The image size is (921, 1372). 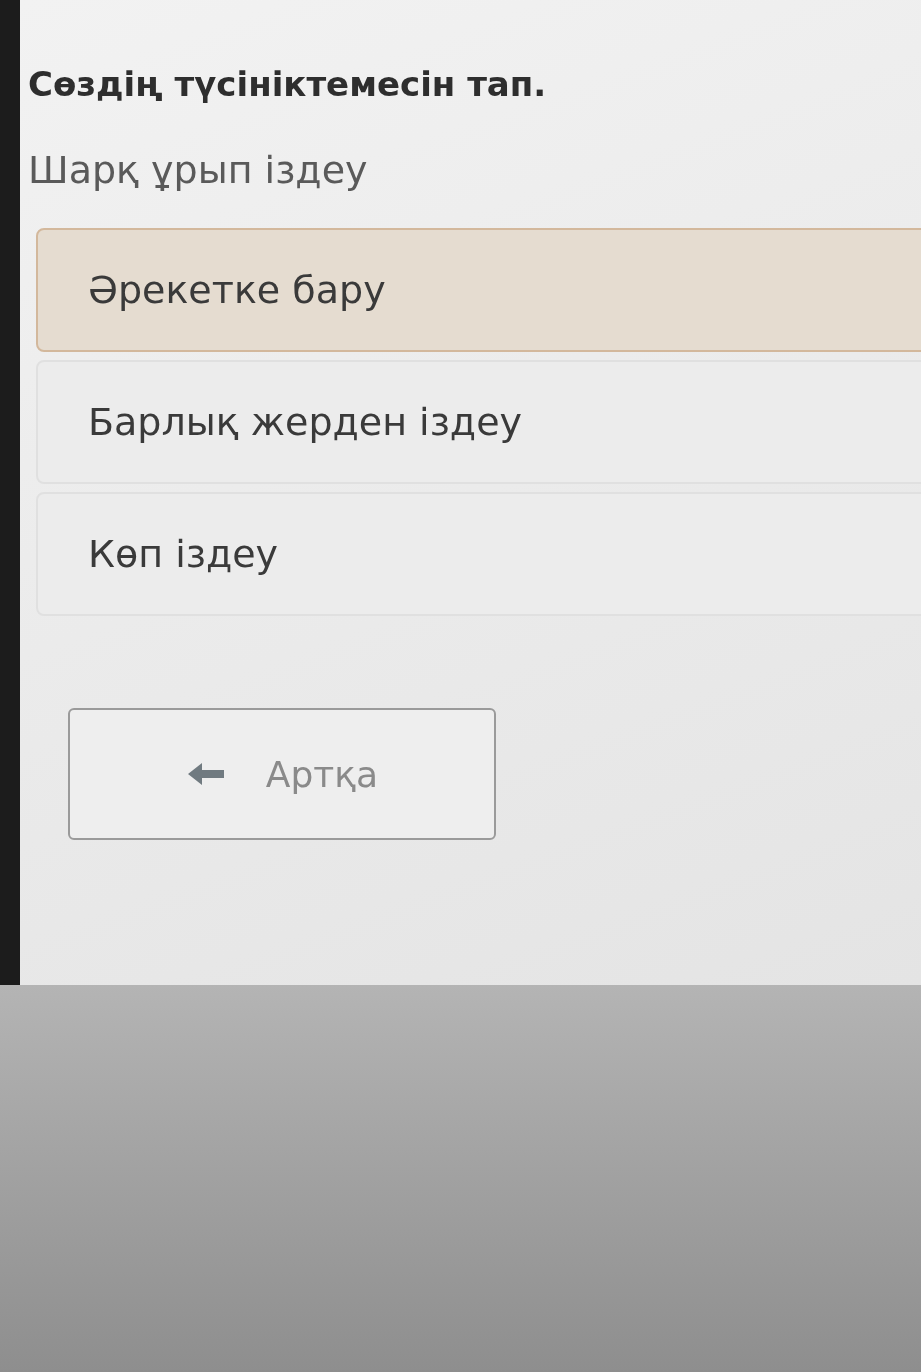 I want to click on answer-option: Көп іздеу, so click(x=478, y=554).